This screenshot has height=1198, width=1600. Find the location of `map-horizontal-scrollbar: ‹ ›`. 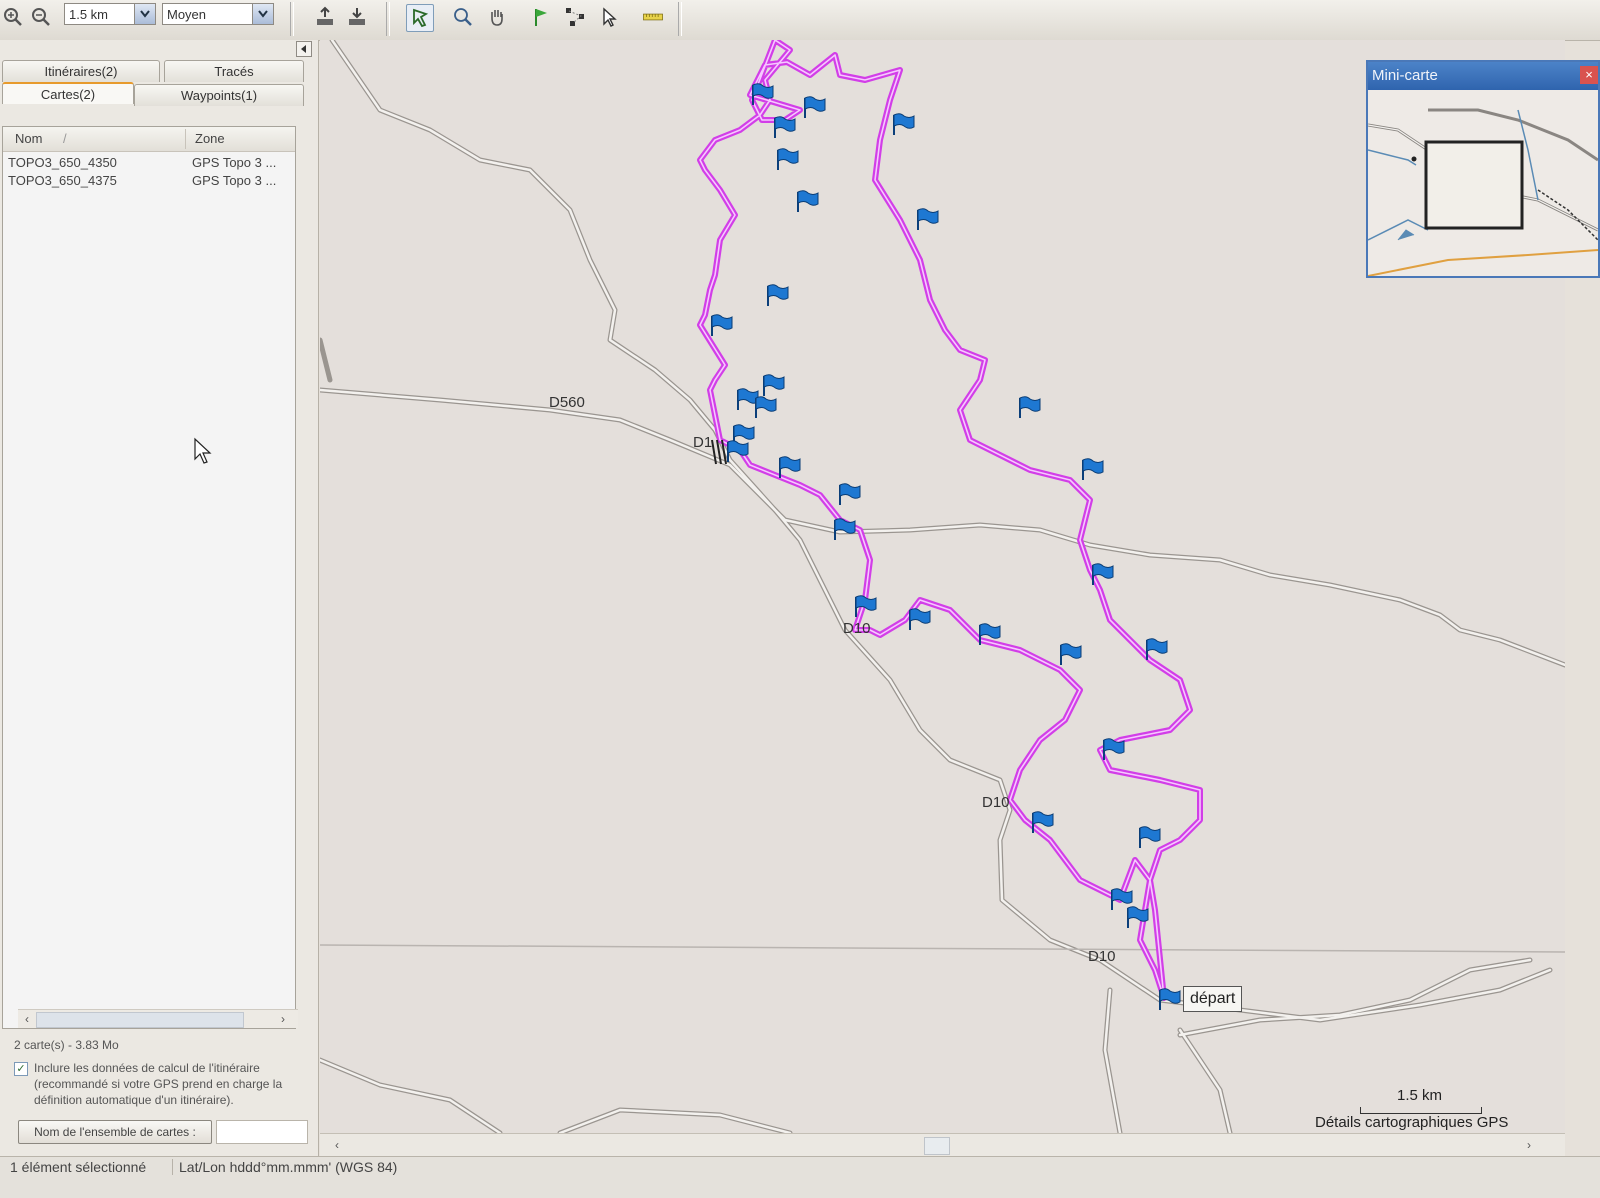

map-horizontal-scrollbar: ‹ › is located at coordinates (942, 1144).